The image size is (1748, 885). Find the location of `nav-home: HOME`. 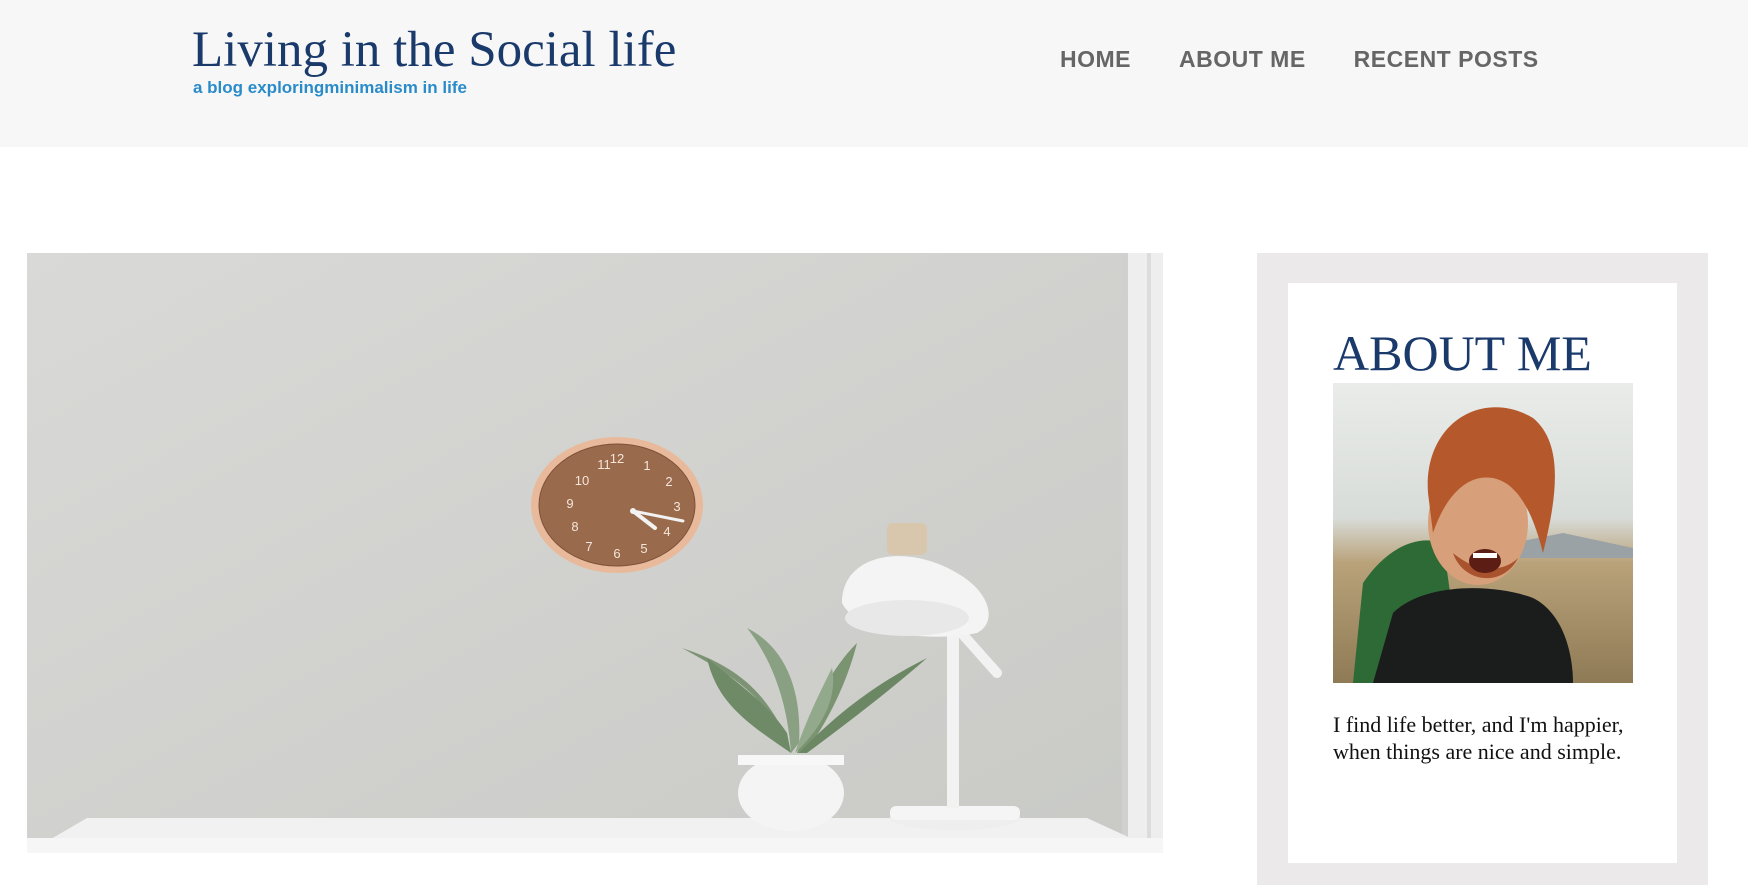

nav-home: HOME is located at coordinates (1095, 59).